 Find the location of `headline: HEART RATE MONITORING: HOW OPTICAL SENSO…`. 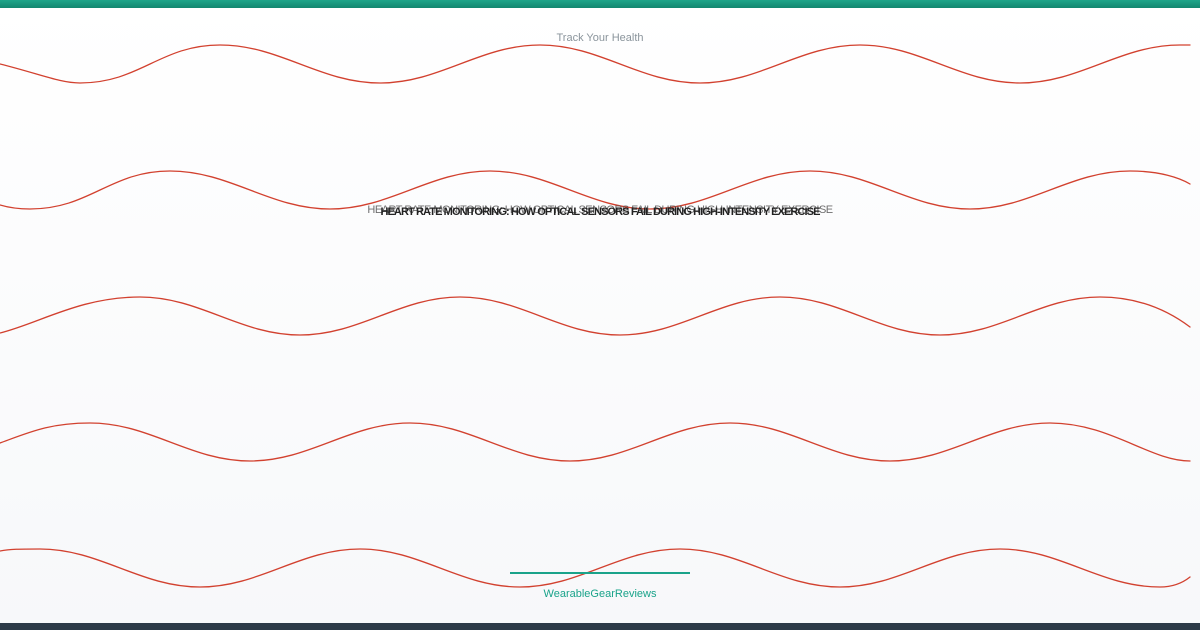

headline: HEART RATE MONITORING: HOW OPTICAL SENSO… is located at coordinates (600, 212).